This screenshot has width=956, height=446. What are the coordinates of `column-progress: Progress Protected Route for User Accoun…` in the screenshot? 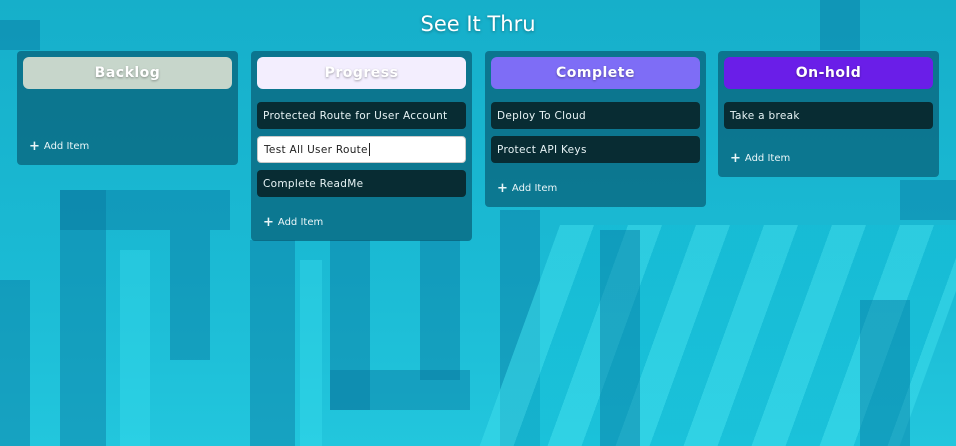 It's located at (361, 146).